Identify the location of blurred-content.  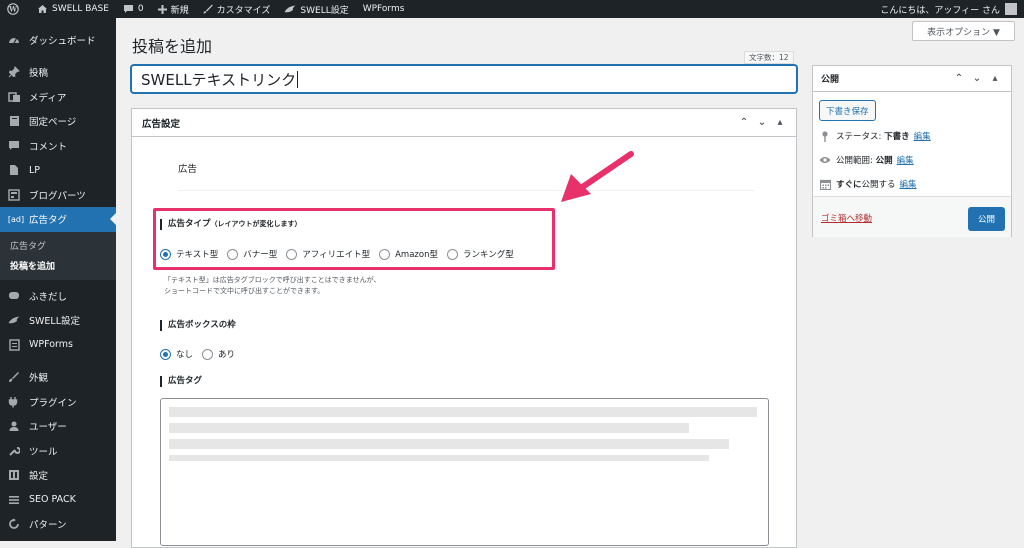
(463, 412).